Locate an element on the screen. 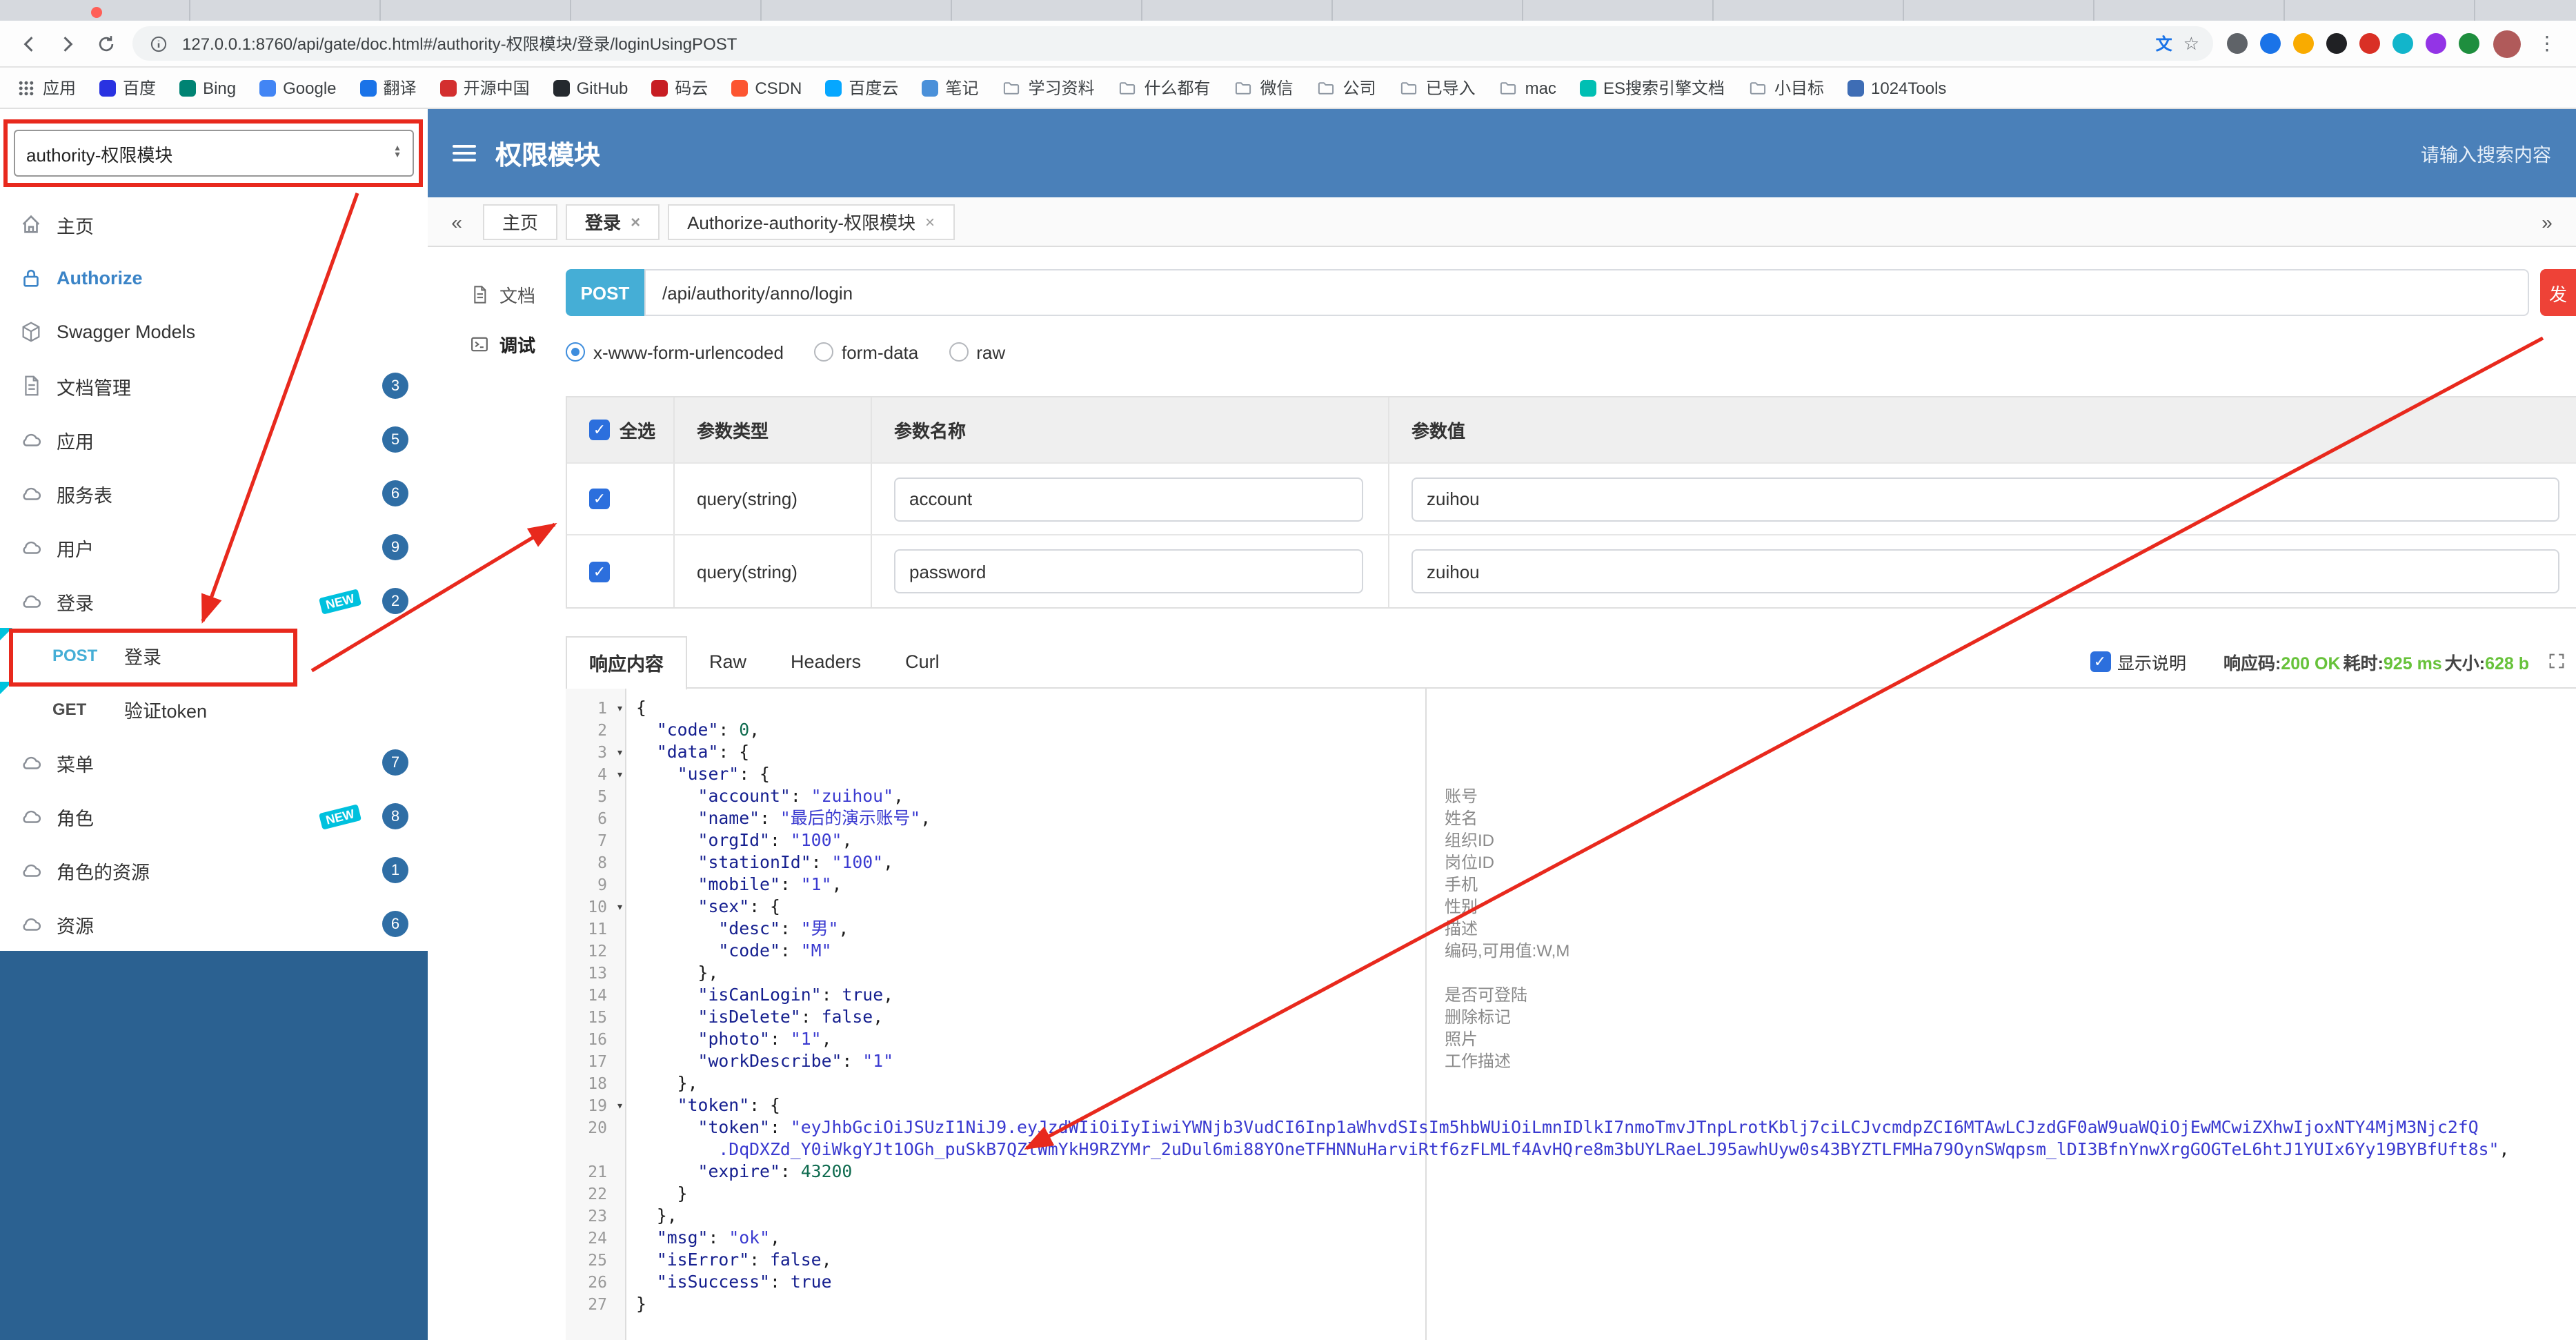 This screenshot has width=2576, height=1340. request-url-input: /api/authority/anno/login is located at coordinates (1586, 292).